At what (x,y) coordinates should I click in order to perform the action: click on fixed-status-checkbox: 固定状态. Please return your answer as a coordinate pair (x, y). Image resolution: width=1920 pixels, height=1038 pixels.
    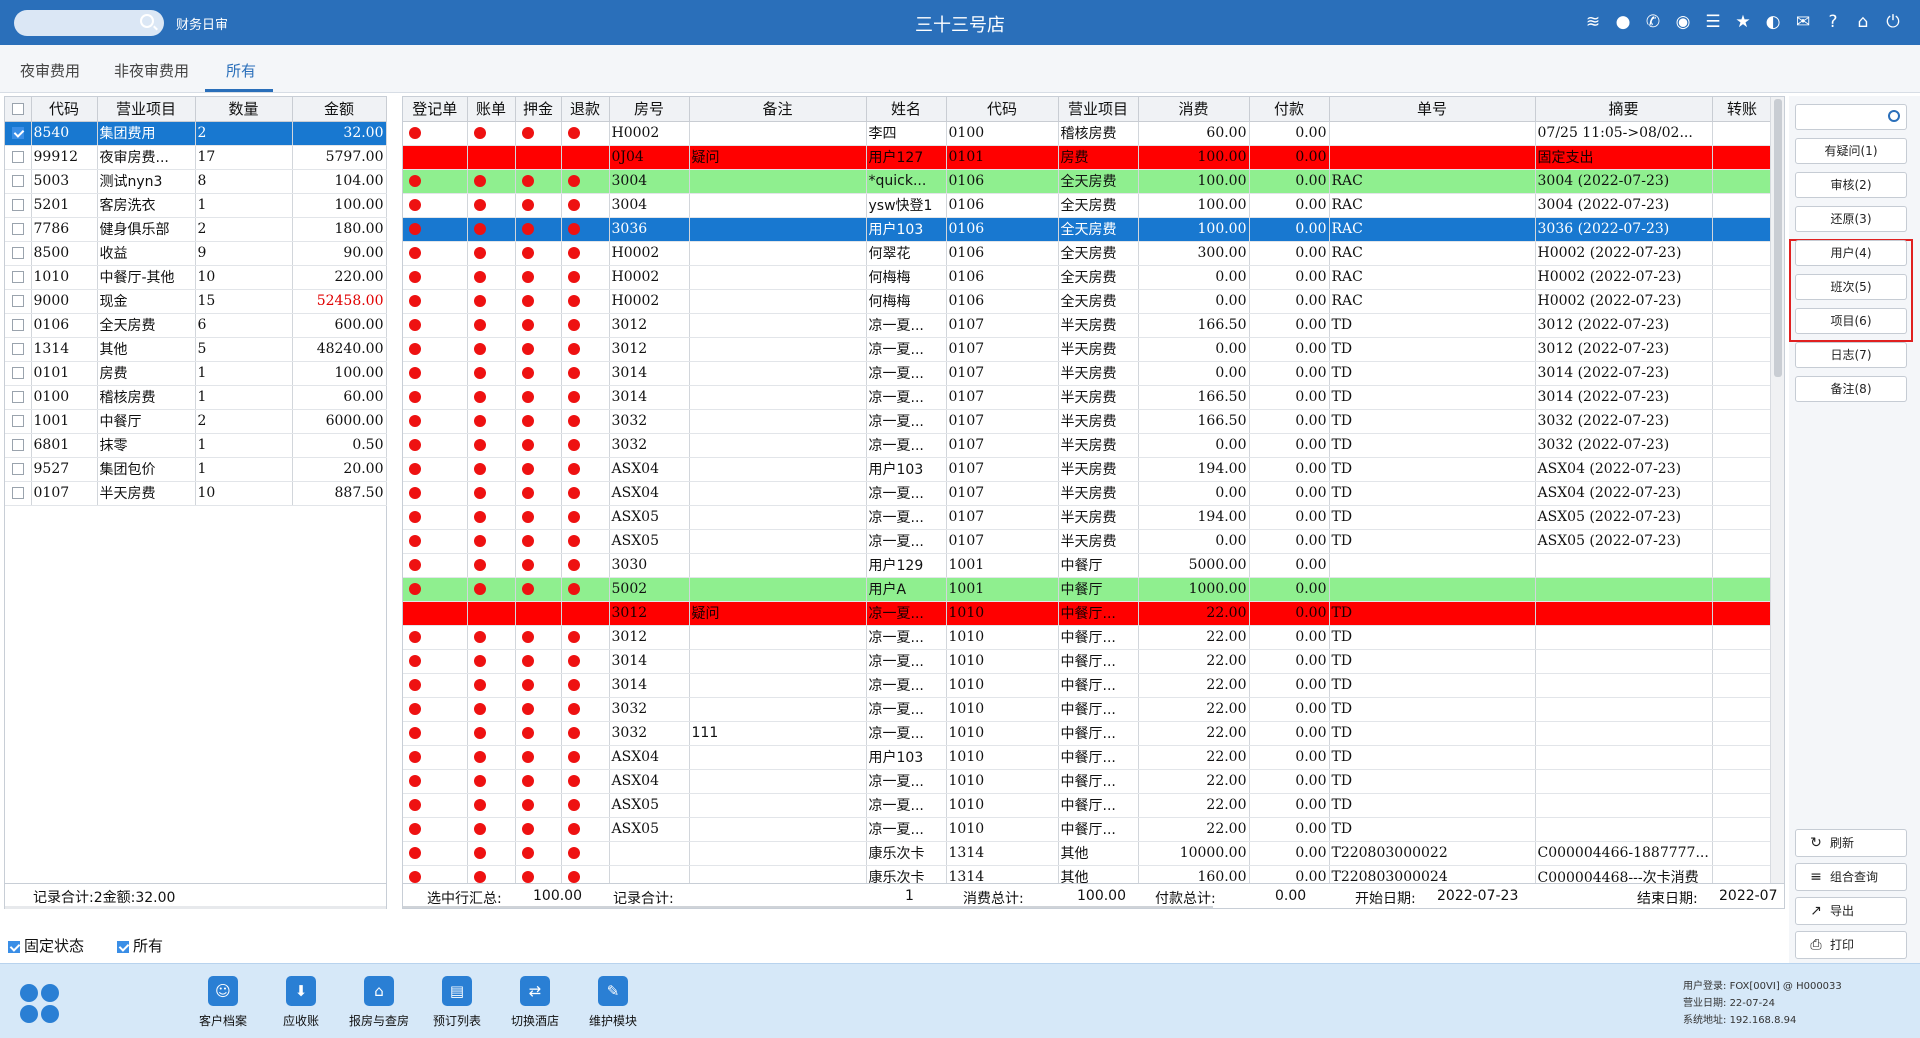
    Looking at the image, I should click on (46, 945).